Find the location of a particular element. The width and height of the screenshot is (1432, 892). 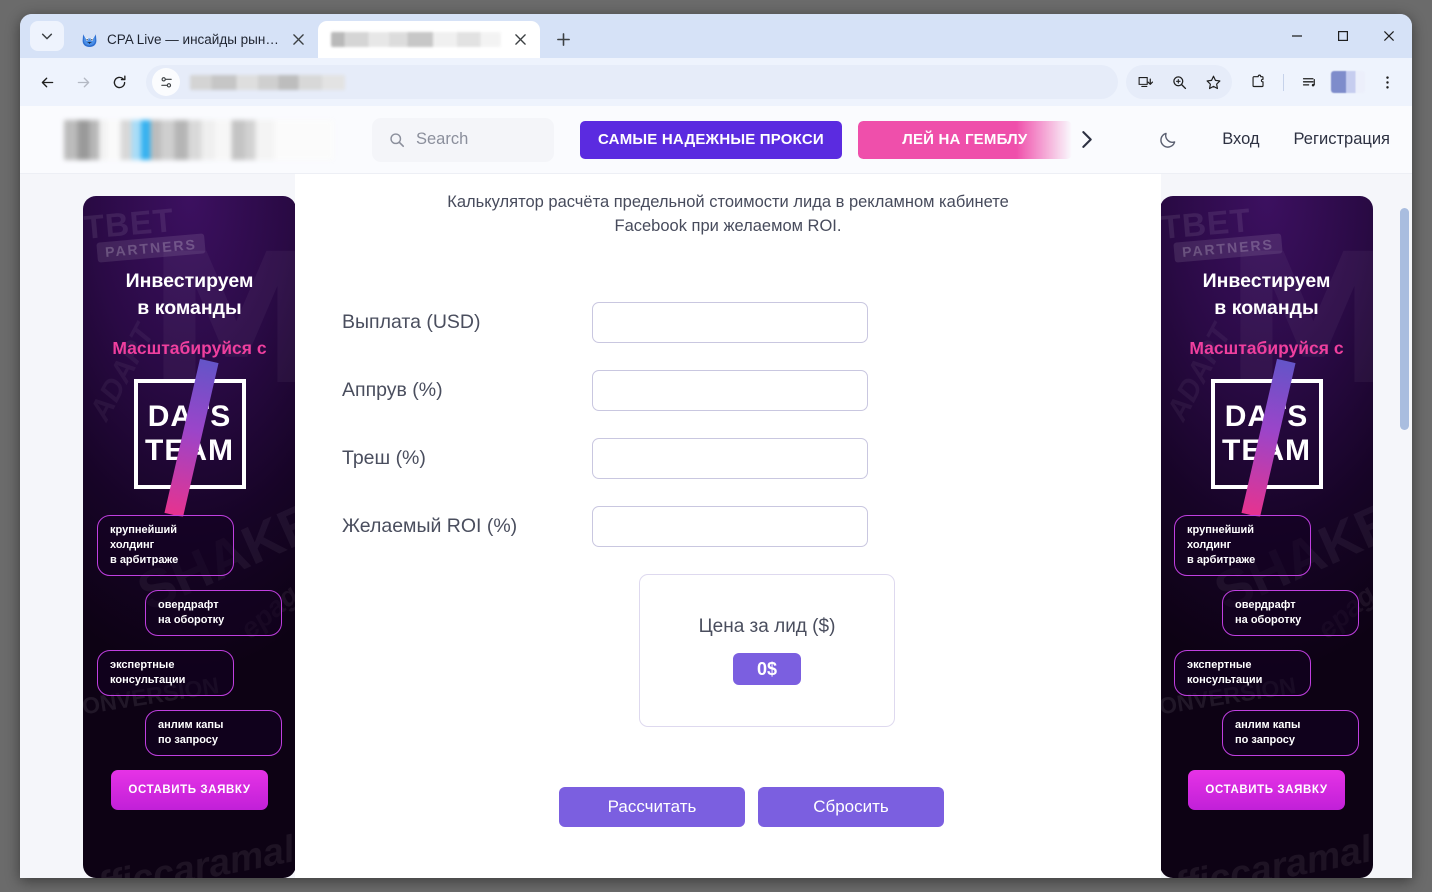

extension-puzzle-icon is located at coordinates (1257, 80).